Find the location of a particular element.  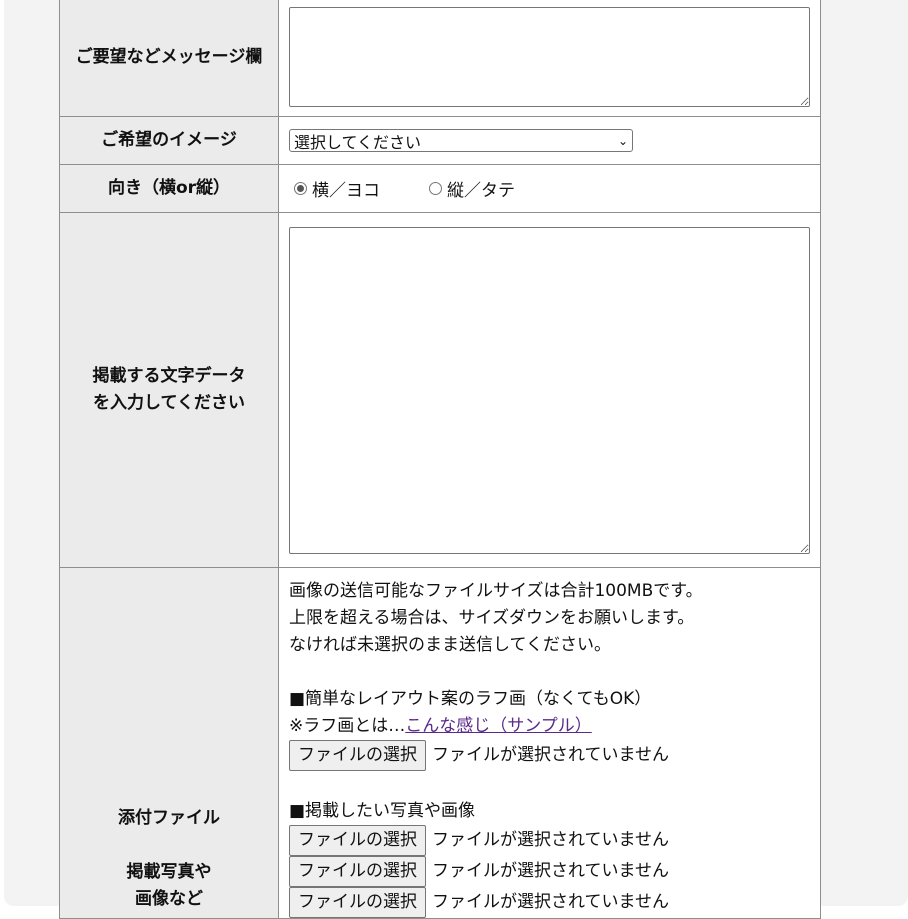

orientation-radio-group: 横／ヨコ 縦／タテ is located at coordinates (549, 188).